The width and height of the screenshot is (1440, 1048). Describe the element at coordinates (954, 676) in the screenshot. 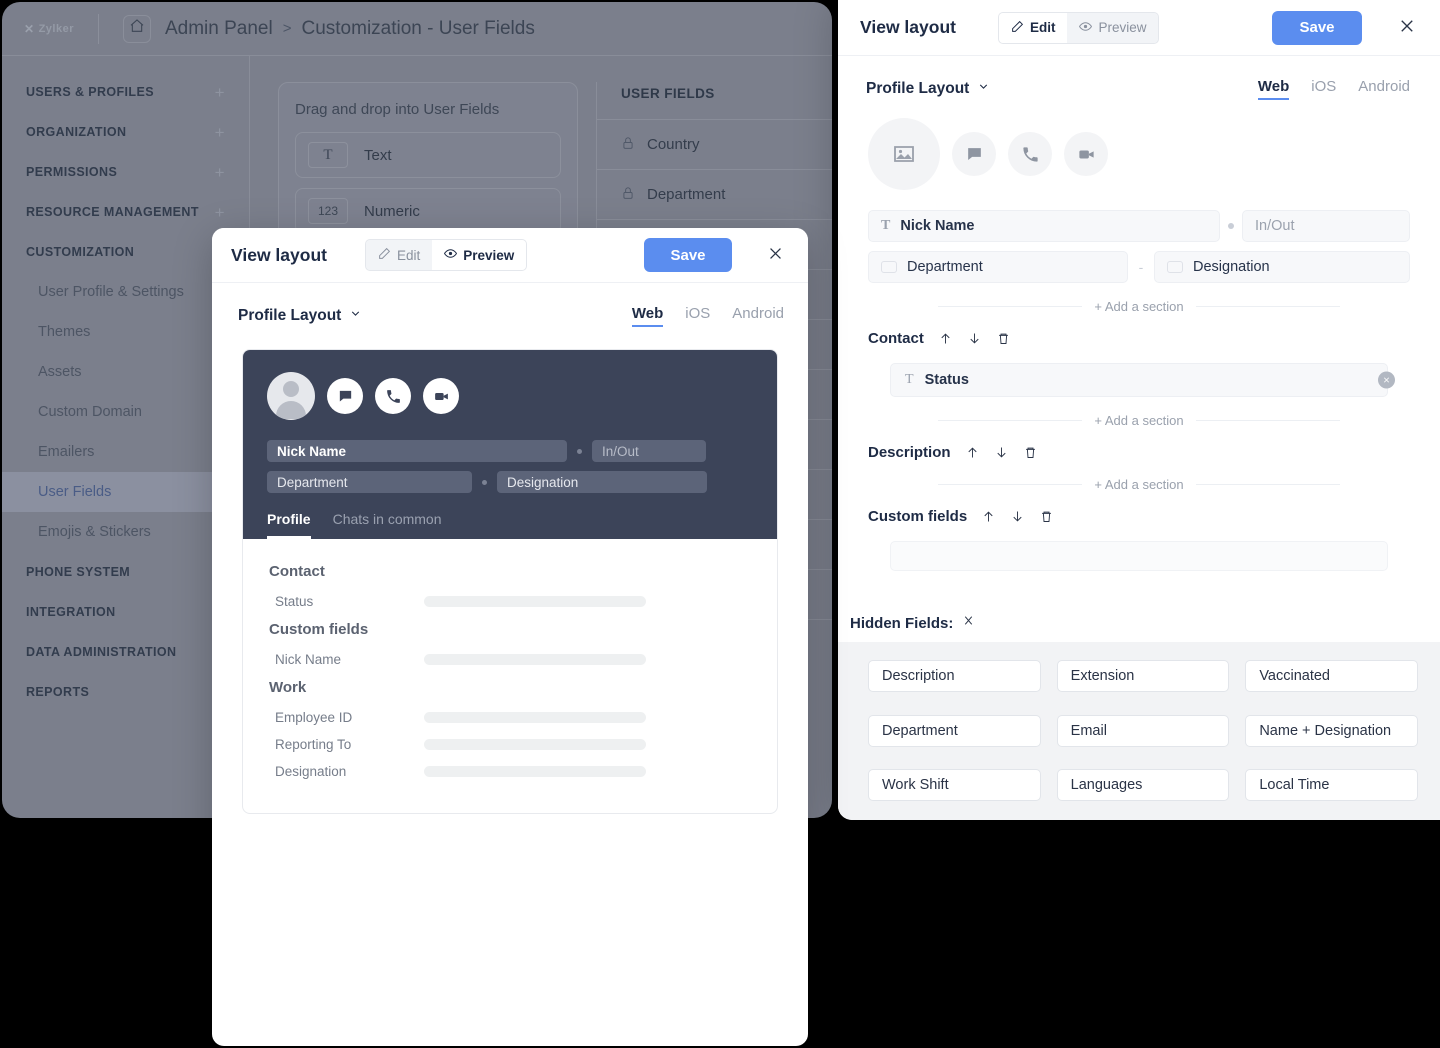

I see `hidden-chip: Description` at that location.